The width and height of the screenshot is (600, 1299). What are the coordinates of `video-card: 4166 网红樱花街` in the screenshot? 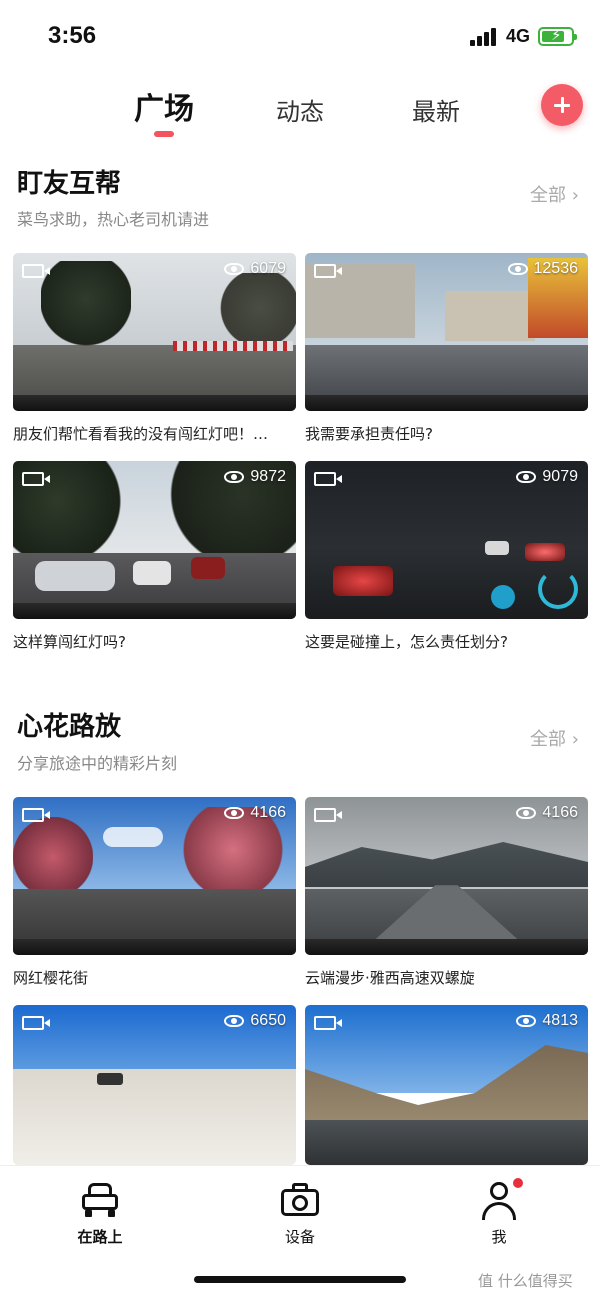 It's located at (154, 892).